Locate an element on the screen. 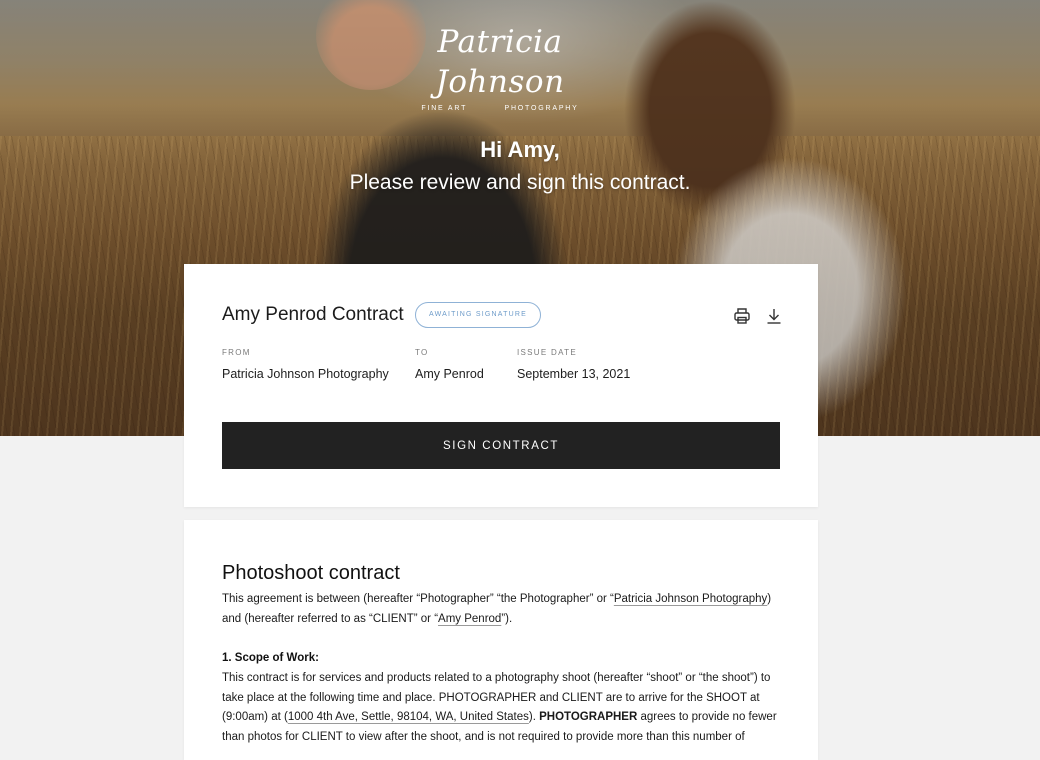 This screenshot has height=760, width=1040. from-value: Patricia Johnson Photography is located at coordinates (305, 374).